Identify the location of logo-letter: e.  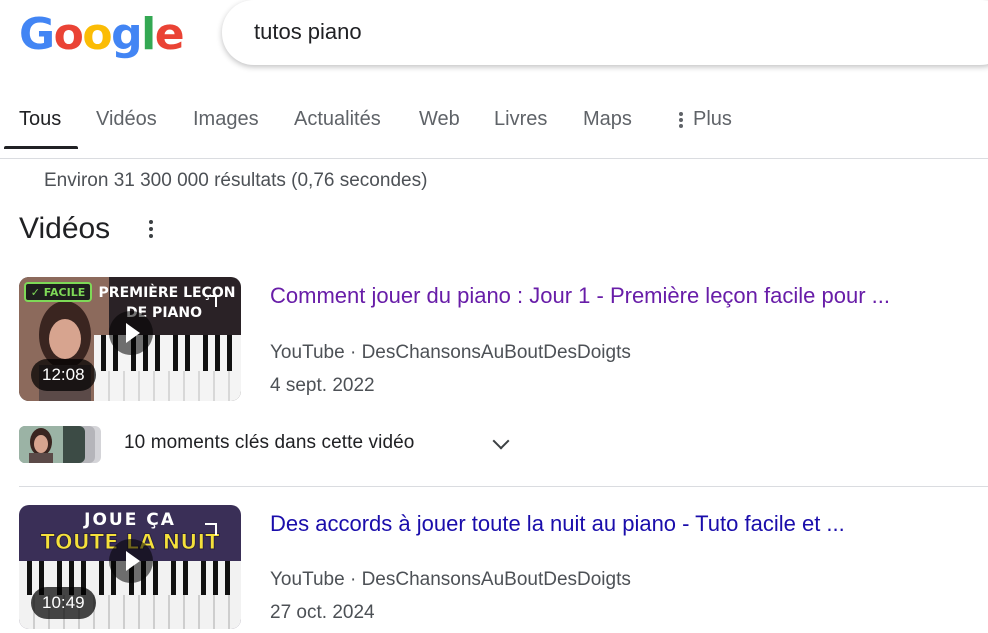
(169, 34).